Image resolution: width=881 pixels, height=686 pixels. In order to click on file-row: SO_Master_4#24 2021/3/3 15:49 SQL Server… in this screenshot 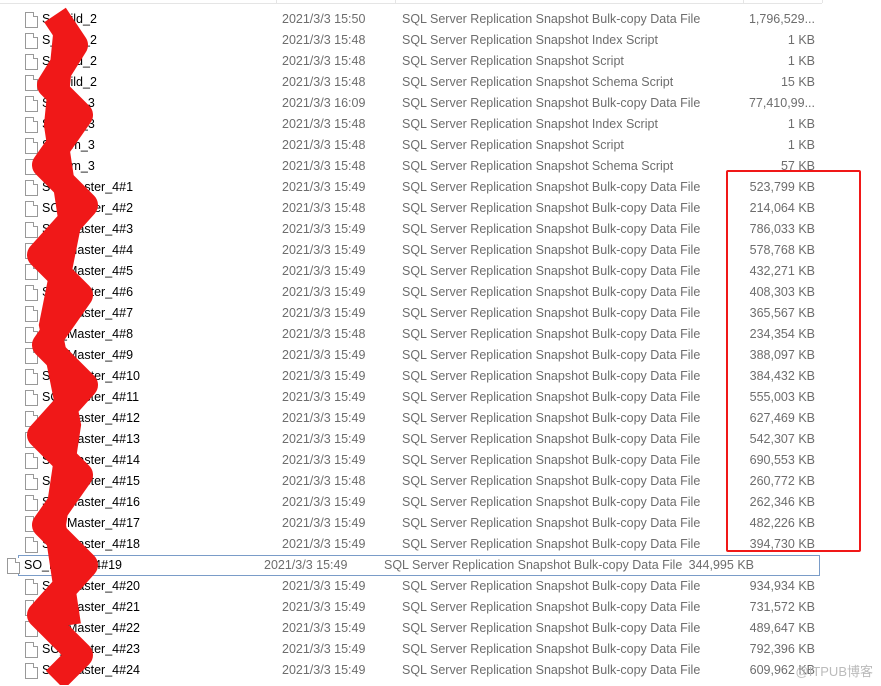, I will do `click(440, 670)`.